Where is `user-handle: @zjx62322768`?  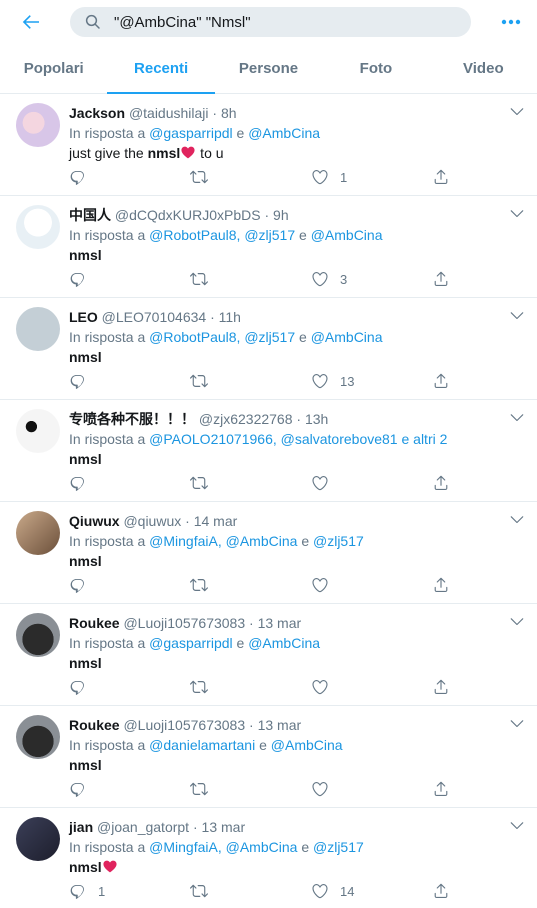
user-handle: @zjx62322768 is located at coordinates (246, 419).